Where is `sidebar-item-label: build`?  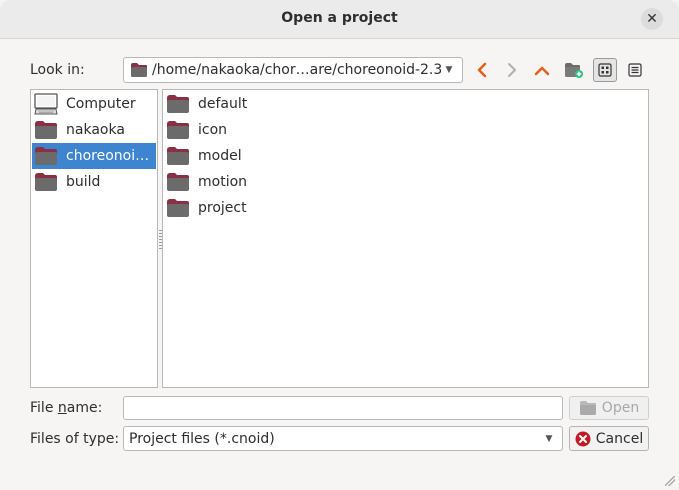
sidebar-item-label: build is located at coordinates (83, 182).